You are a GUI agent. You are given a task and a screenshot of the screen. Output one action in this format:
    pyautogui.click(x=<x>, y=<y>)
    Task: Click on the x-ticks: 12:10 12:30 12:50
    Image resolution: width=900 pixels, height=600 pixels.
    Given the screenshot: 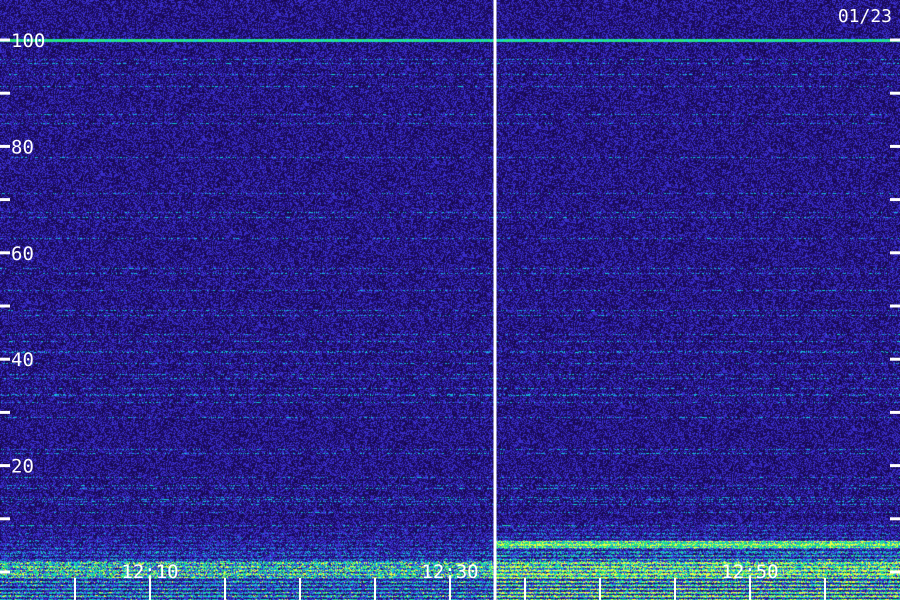 What is the action you would take?
    pyautogui.click(x=450, y=580)
    